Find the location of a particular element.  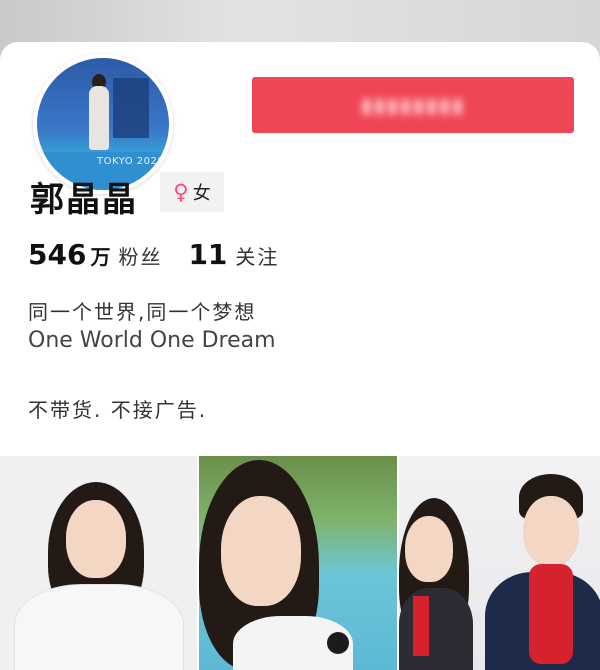

following-stat: 11 关注 is located at coordinates (233, 254).